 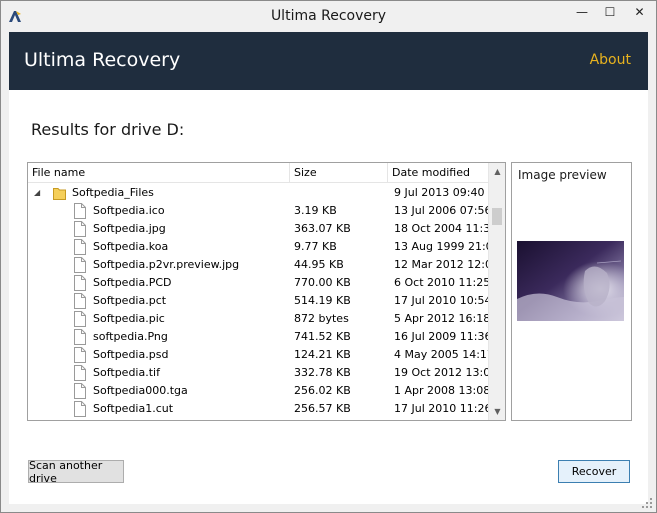 What do you see at coordinates (76, 472) in the screenshot?
I see `scan-another-drive-button: Scan another drive` at bounding box center [76, 472].